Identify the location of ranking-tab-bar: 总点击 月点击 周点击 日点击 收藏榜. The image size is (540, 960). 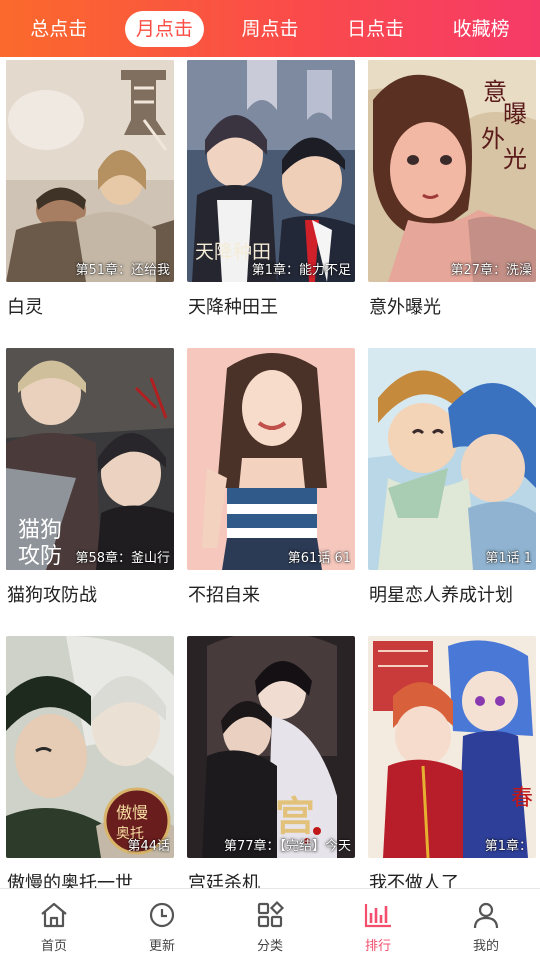
(270, 28).